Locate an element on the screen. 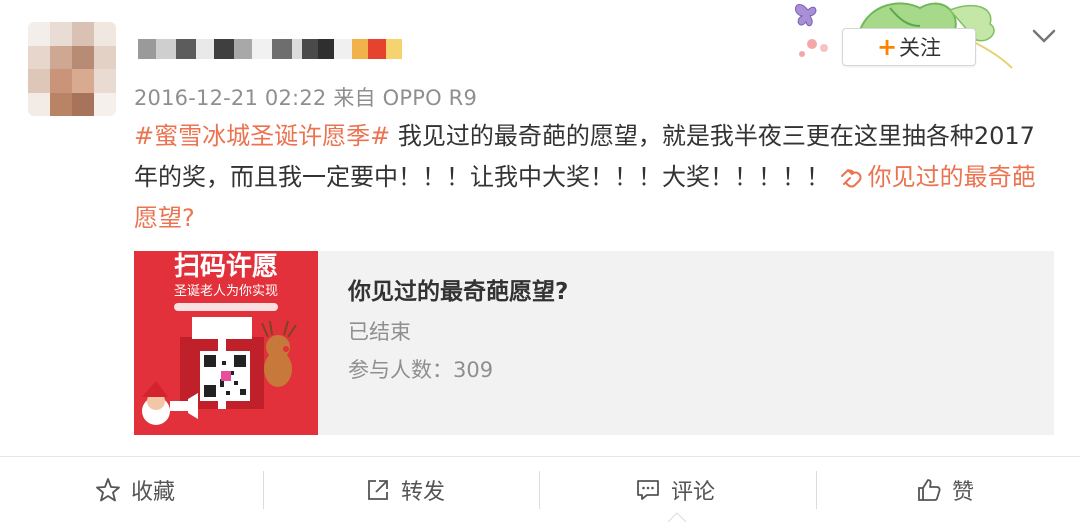 This screenshot has height=522, width=1080. action-bar: 收藏 转发 评论 赞 is located at coordinates (540, 489).